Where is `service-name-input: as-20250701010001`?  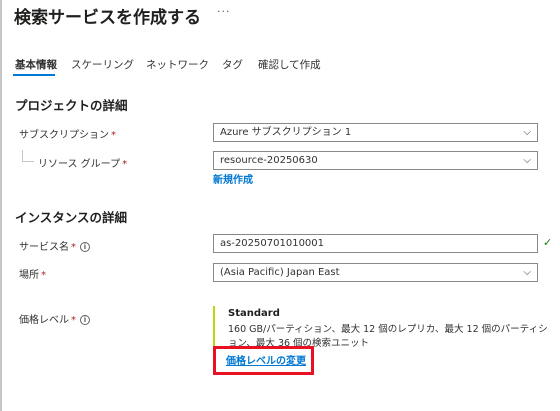
service-name-input: as-20250701010001 is located at coordinates (375, 243).